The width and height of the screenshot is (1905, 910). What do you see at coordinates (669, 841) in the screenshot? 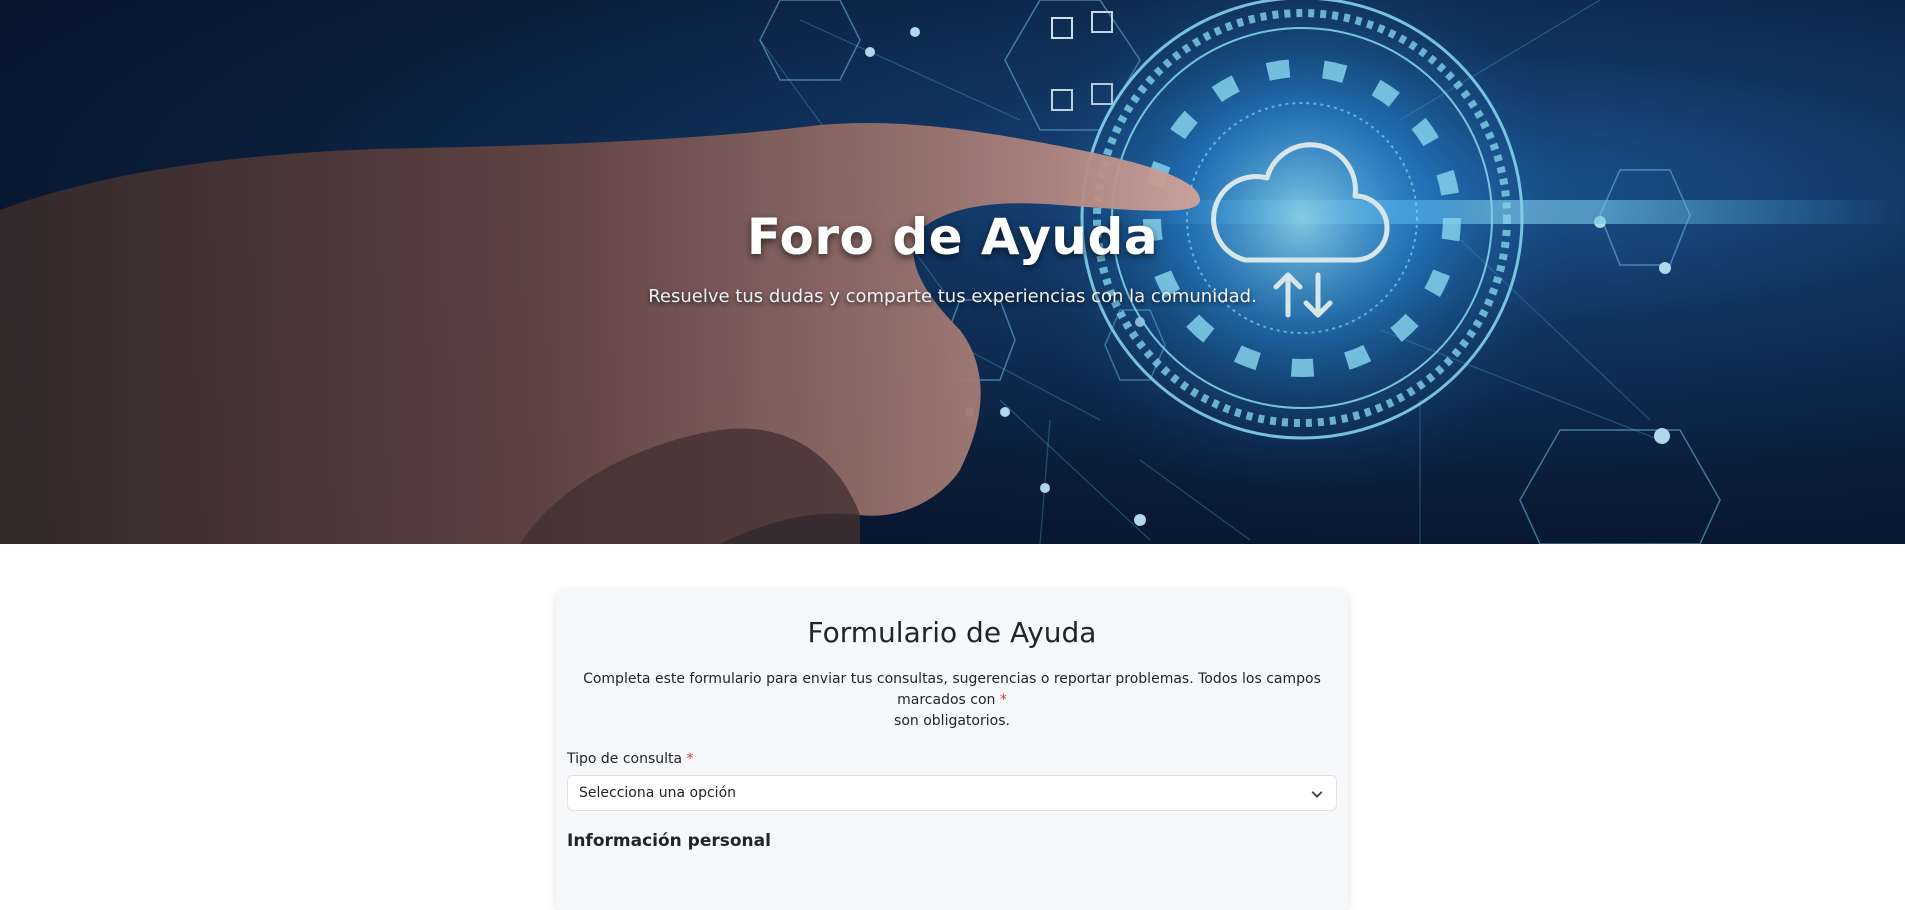
I see `section-personal-heading: Información personal` at bounding box center [669, 841].